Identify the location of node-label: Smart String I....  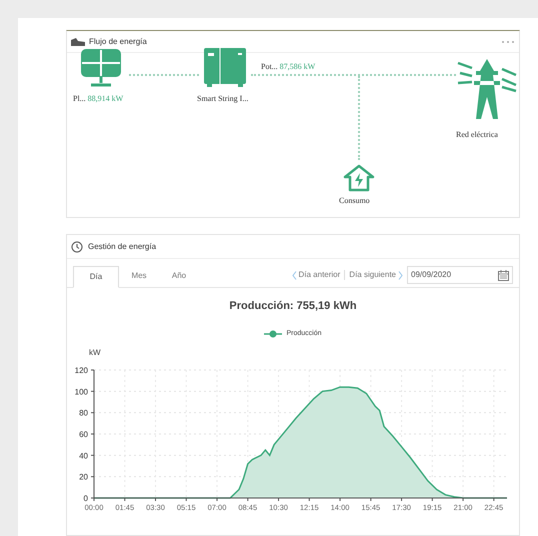
(222, 99).